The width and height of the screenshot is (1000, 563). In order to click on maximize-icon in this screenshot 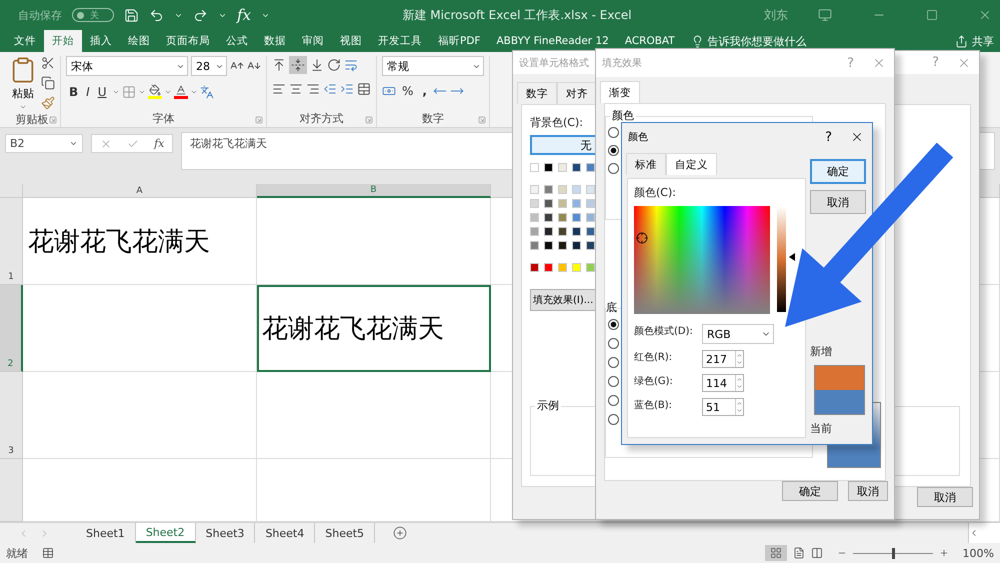, I will do `click(932, 15)`.